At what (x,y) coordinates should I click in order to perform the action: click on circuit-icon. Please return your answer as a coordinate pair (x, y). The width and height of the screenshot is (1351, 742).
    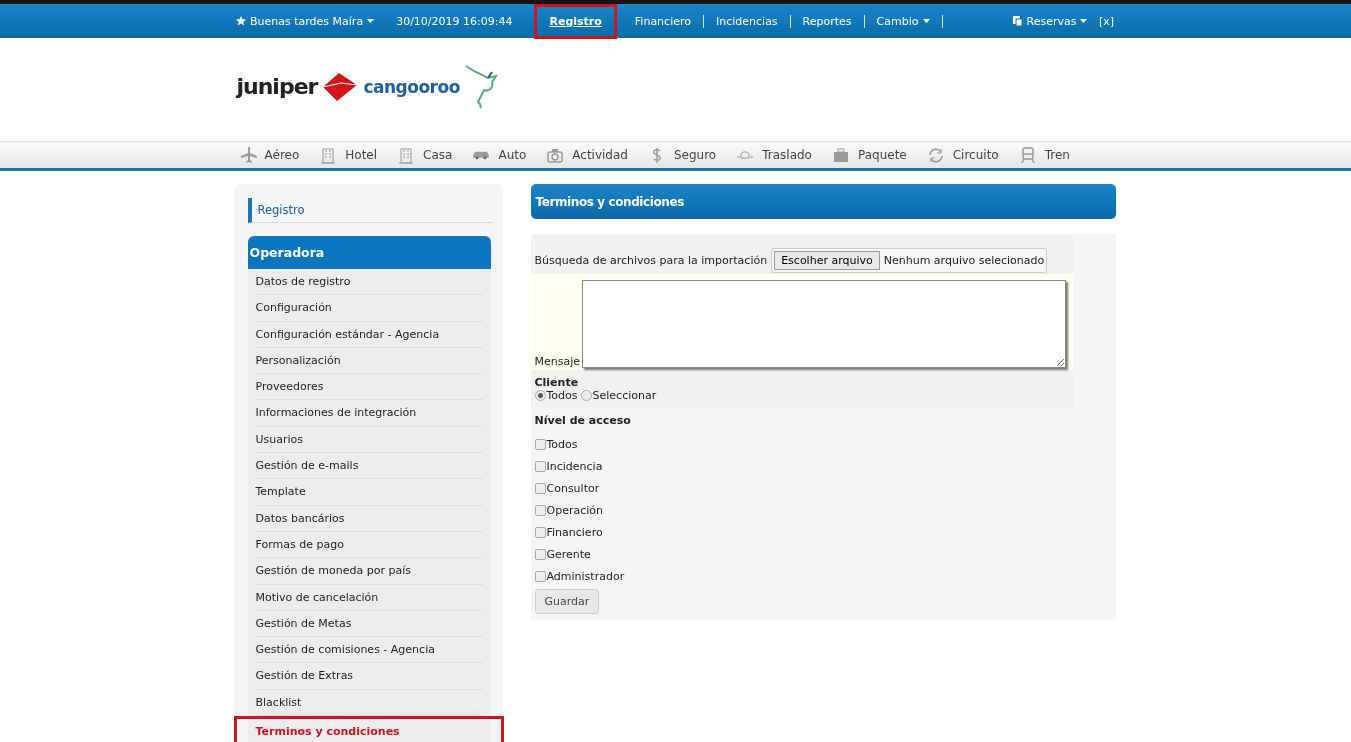
    Looking at the image, I should click on (935, 155).